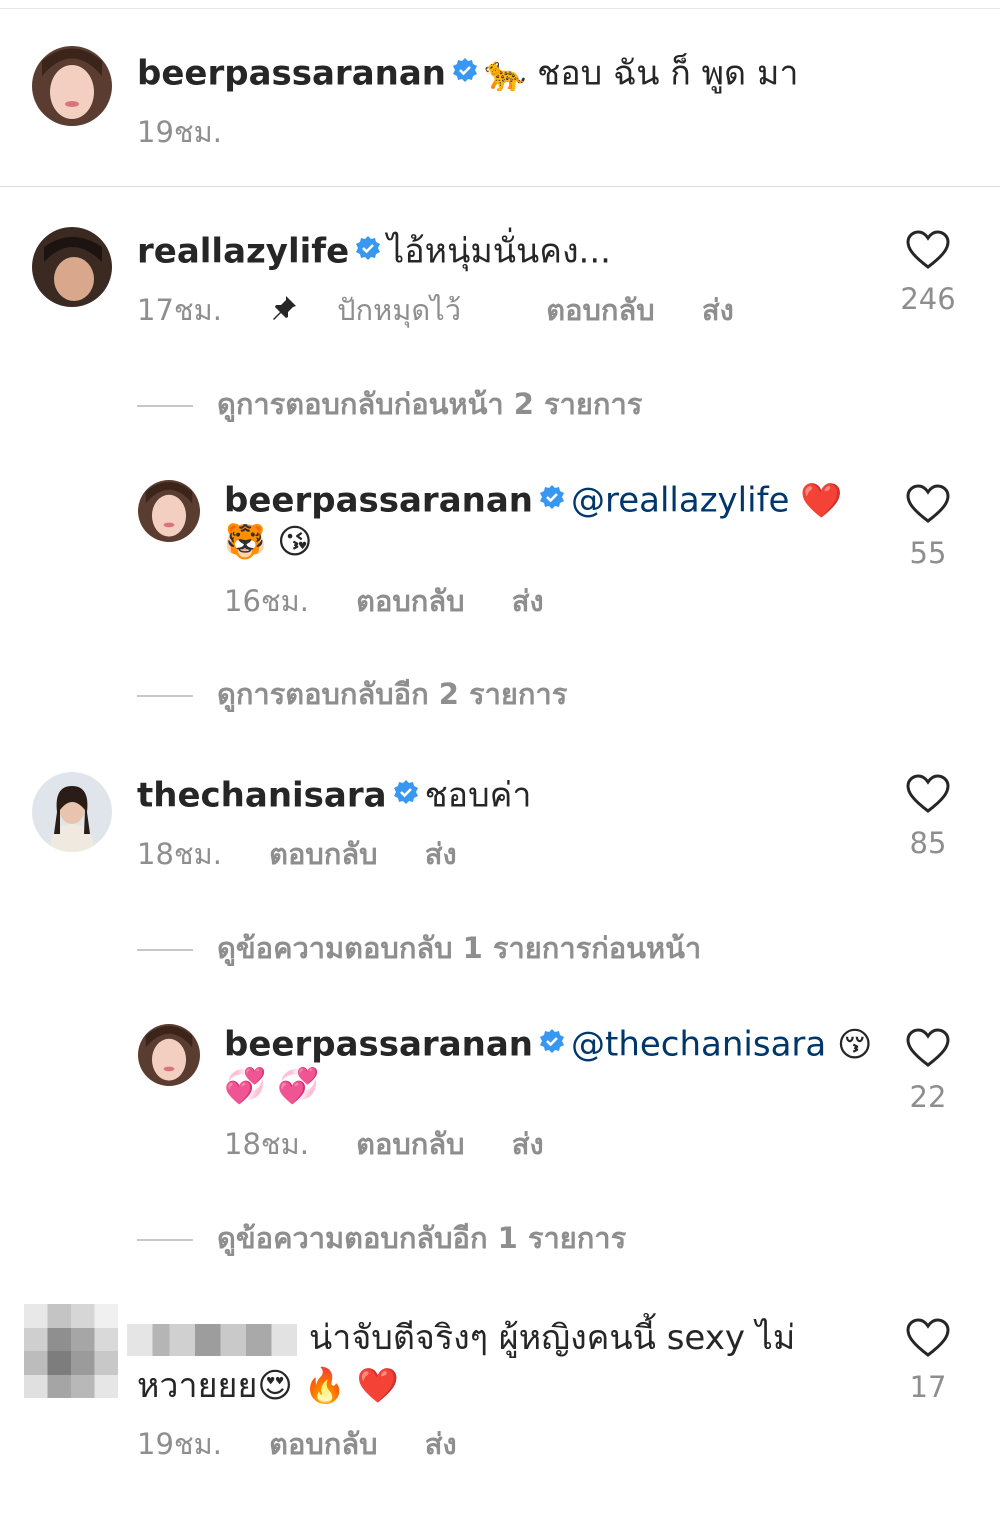 This screenshot has width=1000, height=1514. Describe the element at coordinates (500, 4) in the screenshot. I see `top-divider` at that location.